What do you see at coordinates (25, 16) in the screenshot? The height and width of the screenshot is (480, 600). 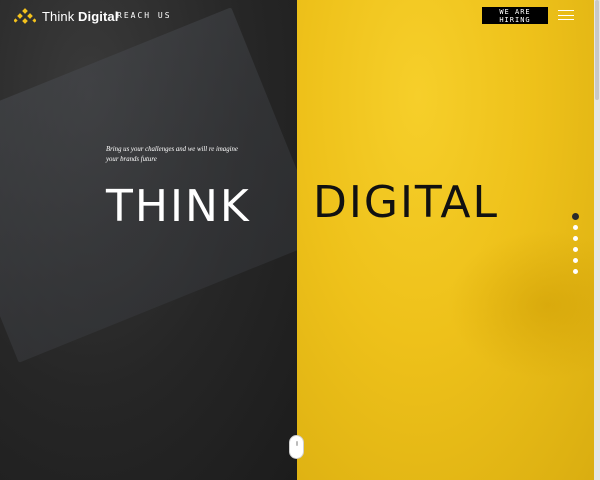 I see `diamond-dots-logo-icon` at bounding box center [25, 16].